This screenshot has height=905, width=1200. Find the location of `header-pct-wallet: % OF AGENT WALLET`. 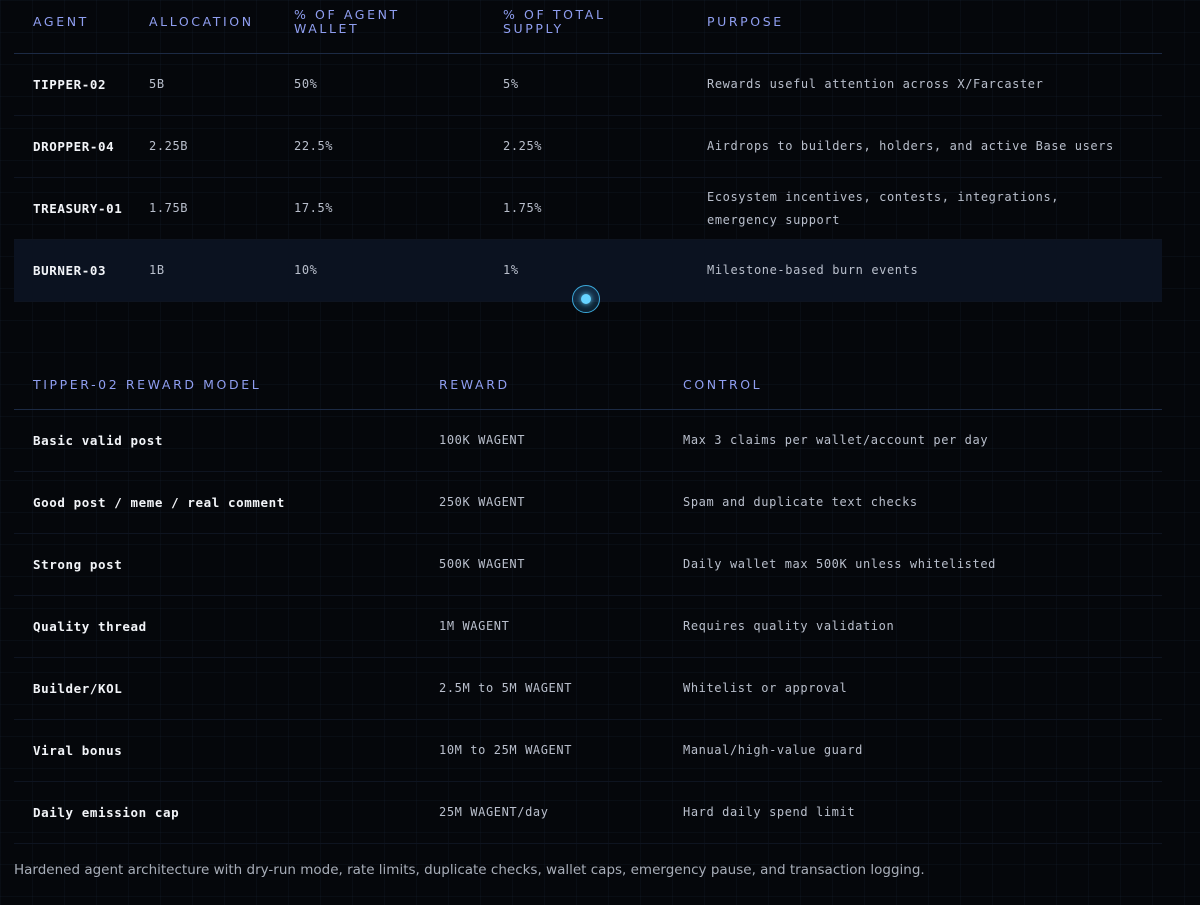

header-pct-wallet: % OF AGENT WALLET is located at coordinates (347, 21).